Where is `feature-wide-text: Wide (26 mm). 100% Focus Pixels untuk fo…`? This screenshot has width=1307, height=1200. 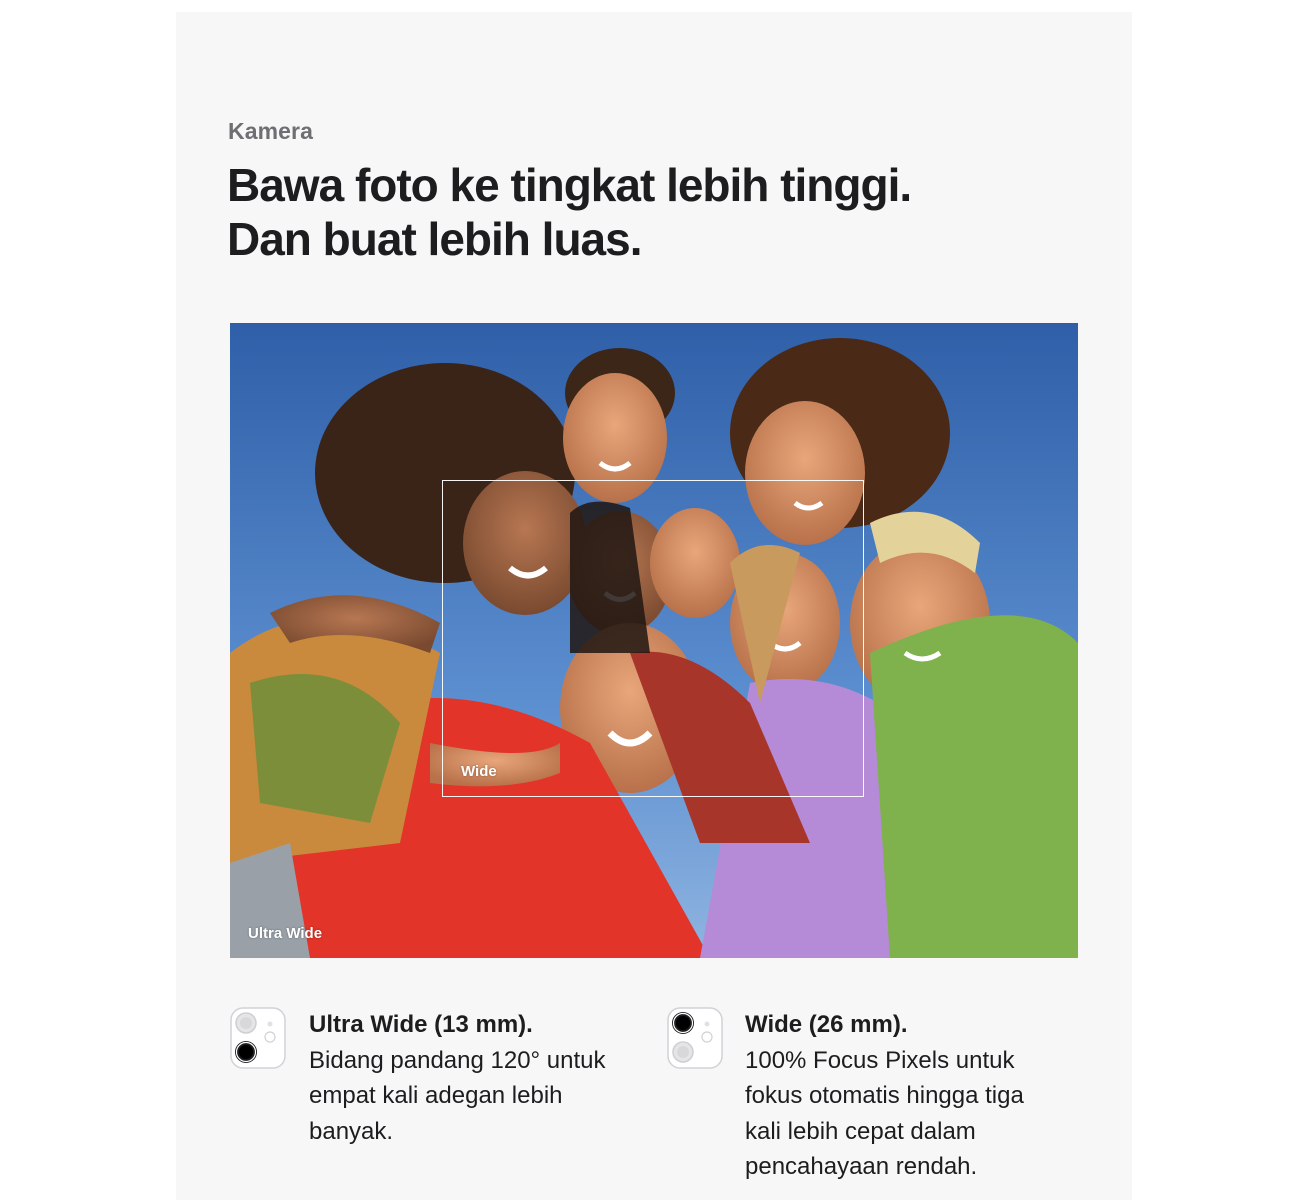 feature-wide-text: Wide (26 mm). 100% Focus Pixels untuk fo… is located at coordinates (895, 1096).